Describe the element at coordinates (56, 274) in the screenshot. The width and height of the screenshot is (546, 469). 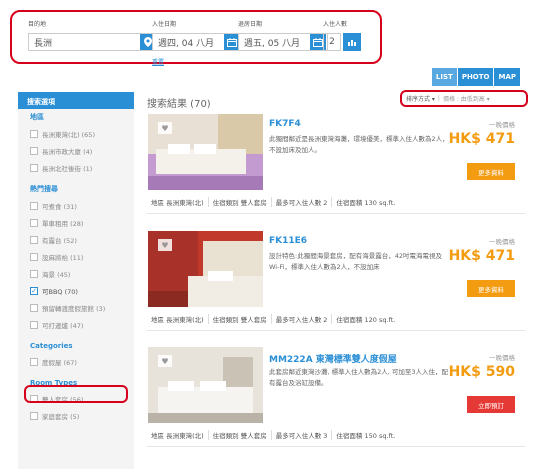
I see `filter-option-label: 海景 (45)` at that location.